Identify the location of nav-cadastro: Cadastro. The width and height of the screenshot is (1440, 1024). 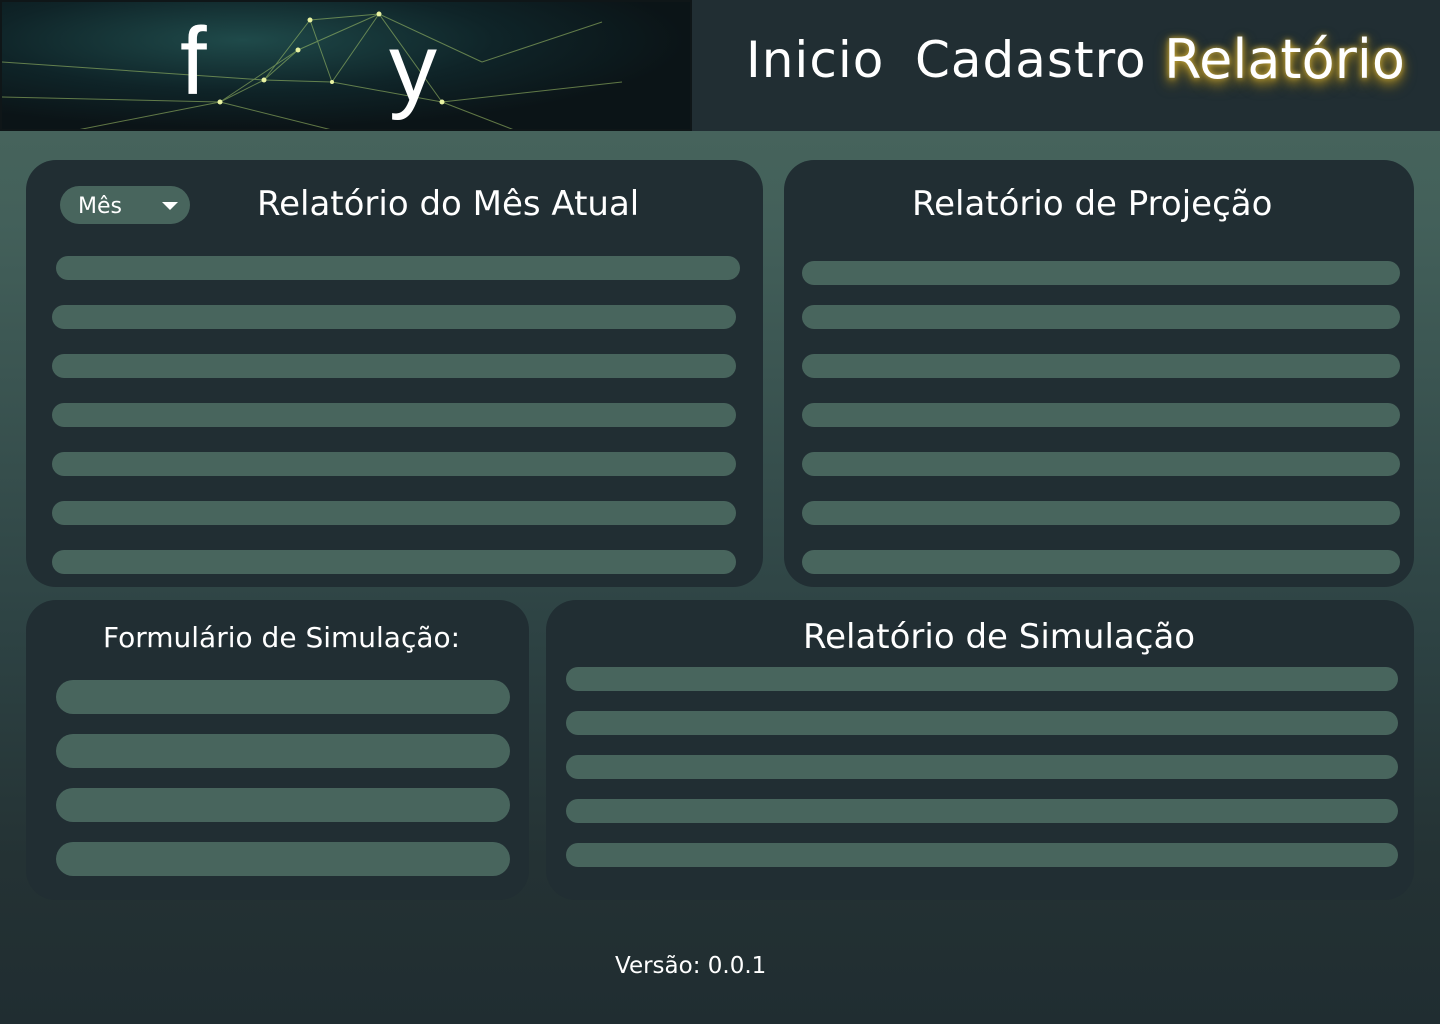
(1031, 60).